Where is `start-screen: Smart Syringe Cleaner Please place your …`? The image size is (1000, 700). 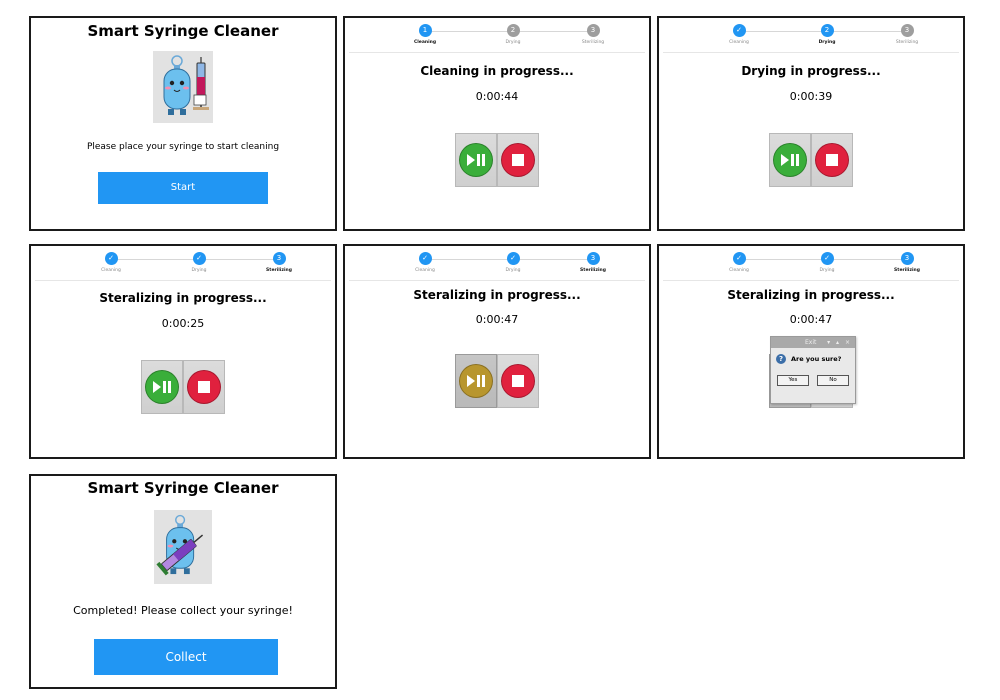
start-screen: Smart Syringe Cleaner Please place your … is located at coordinates (183, 123).